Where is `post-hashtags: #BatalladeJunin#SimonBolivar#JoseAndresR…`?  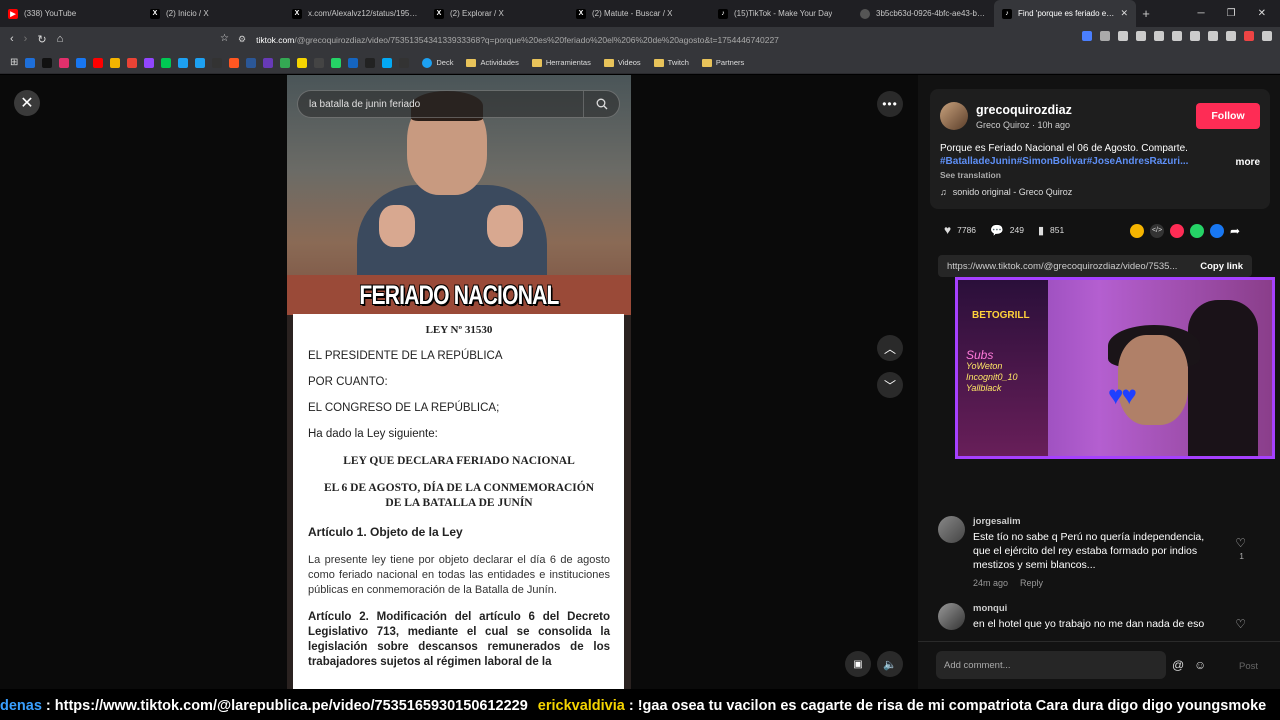 post-hashtags: #BatalladeJunin#SimonBolivar#JoseAndresR… is located at coordinates (1071, 161).